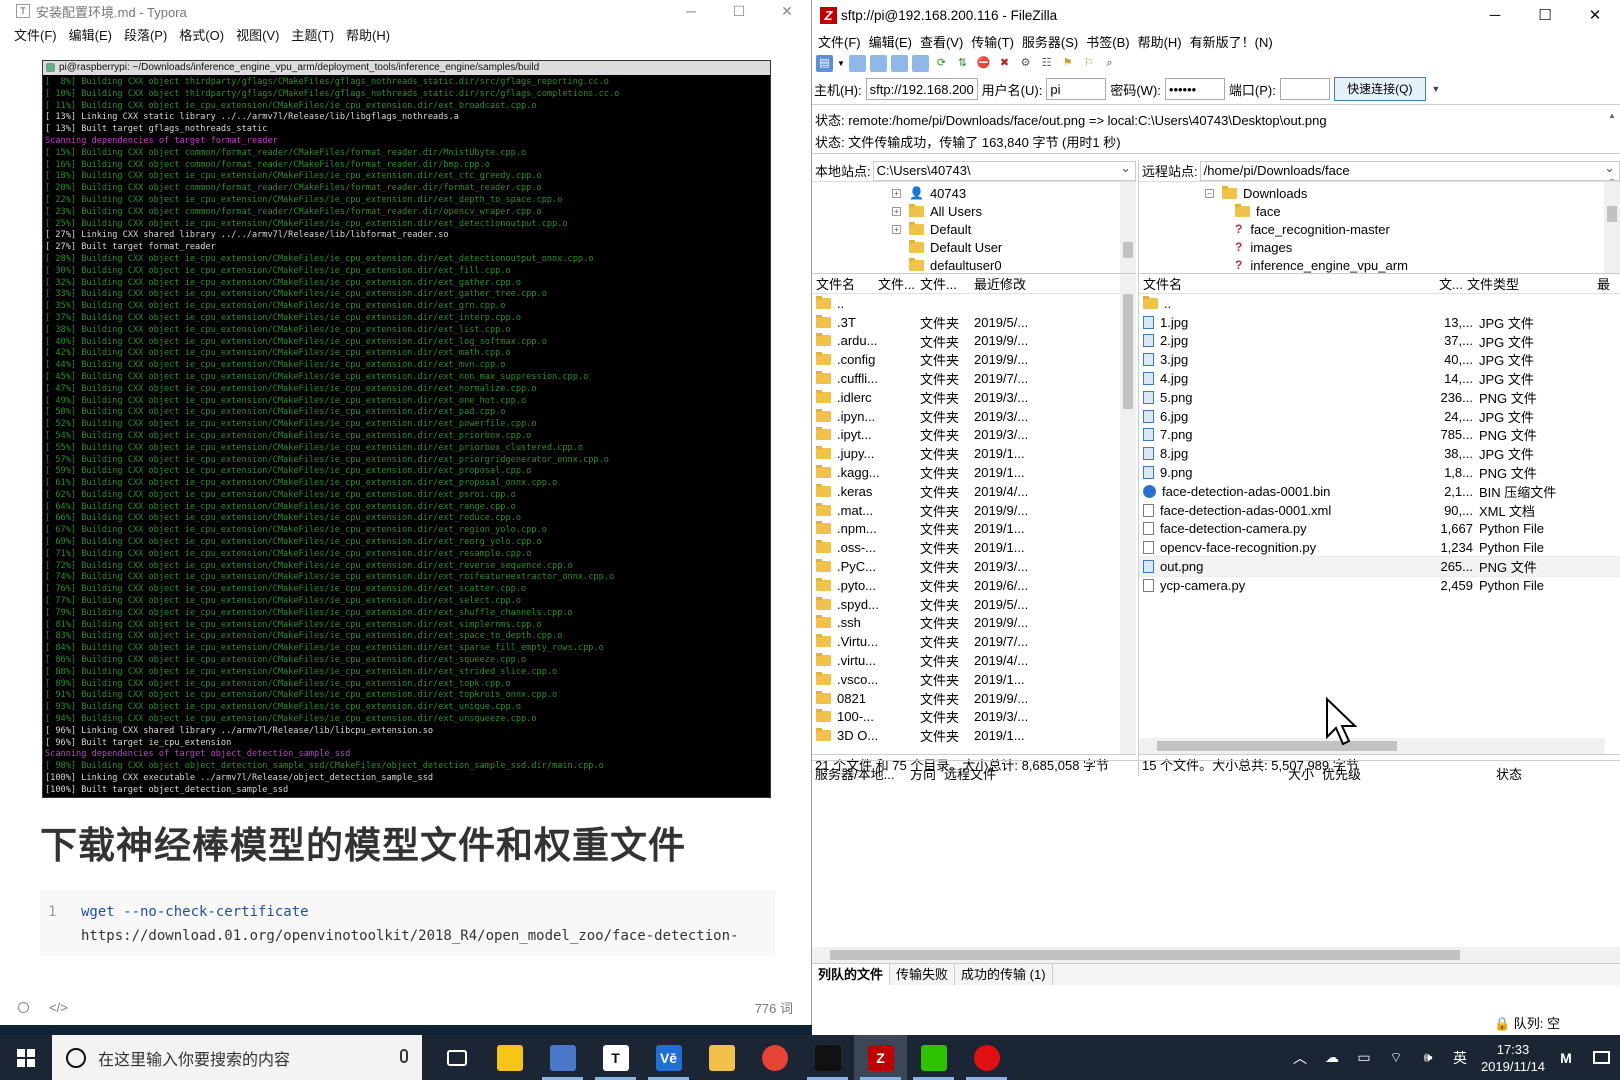 This screenshot has height=1080, width=1620. What do you see at coordinates (1025, 63) in the screenshot?
I see `reconnect-icon: ⚙` at bounding box center [1025, 63].